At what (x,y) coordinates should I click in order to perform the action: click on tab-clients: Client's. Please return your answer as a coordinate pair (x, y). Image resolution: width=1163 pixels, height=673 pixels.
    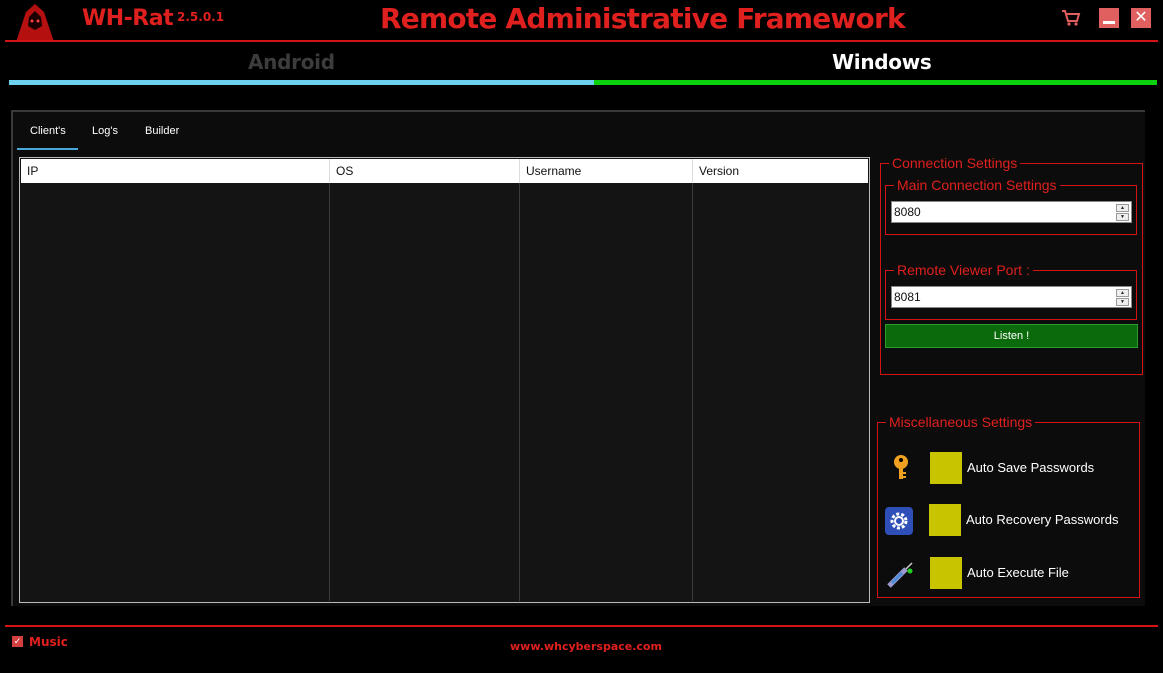
    Looking at the image, I should click on (48, 131).